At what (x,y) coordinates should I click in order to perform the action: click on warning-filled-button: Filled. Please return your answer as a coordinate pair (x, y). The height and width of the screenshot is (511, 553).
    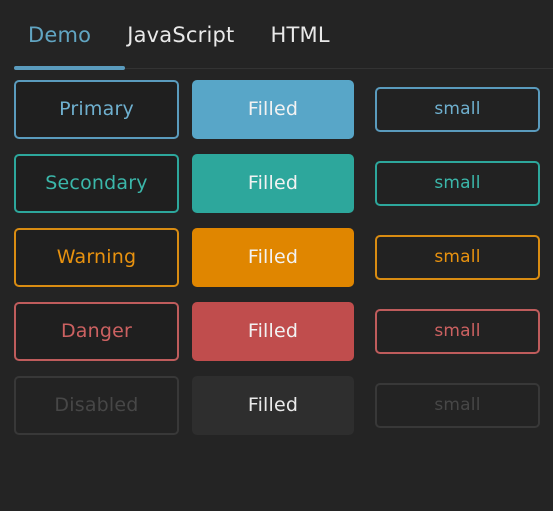
    Looking at the image, I should click on (273, 257).